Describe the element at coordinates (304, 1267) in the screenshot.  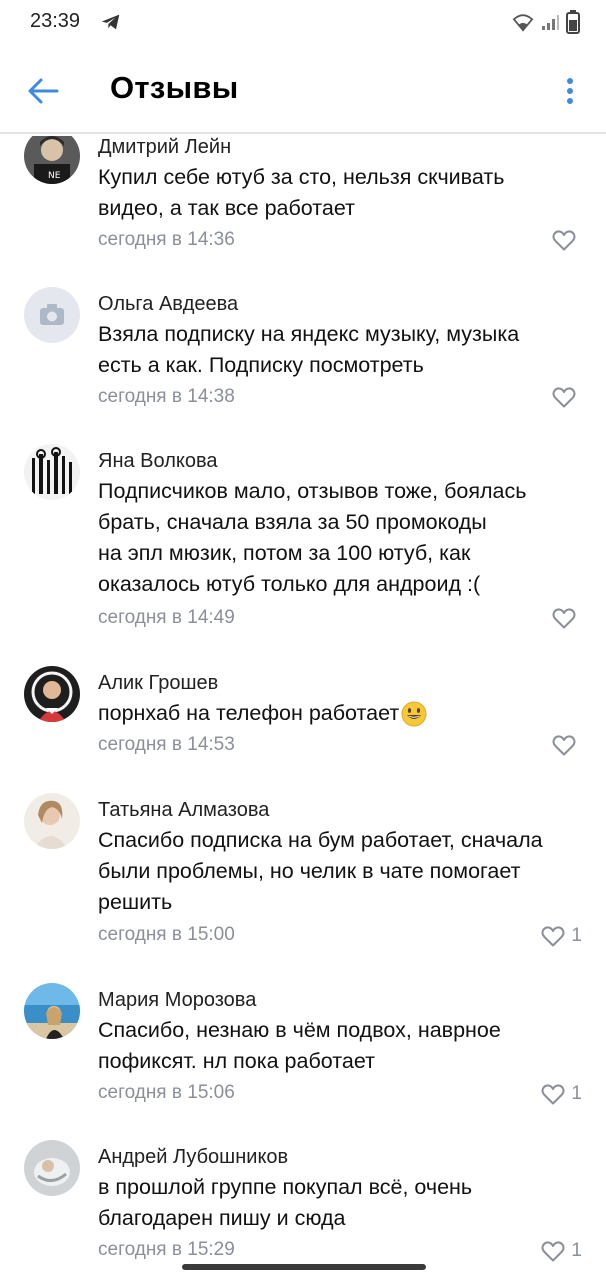
I see `home-indicator` at that location.